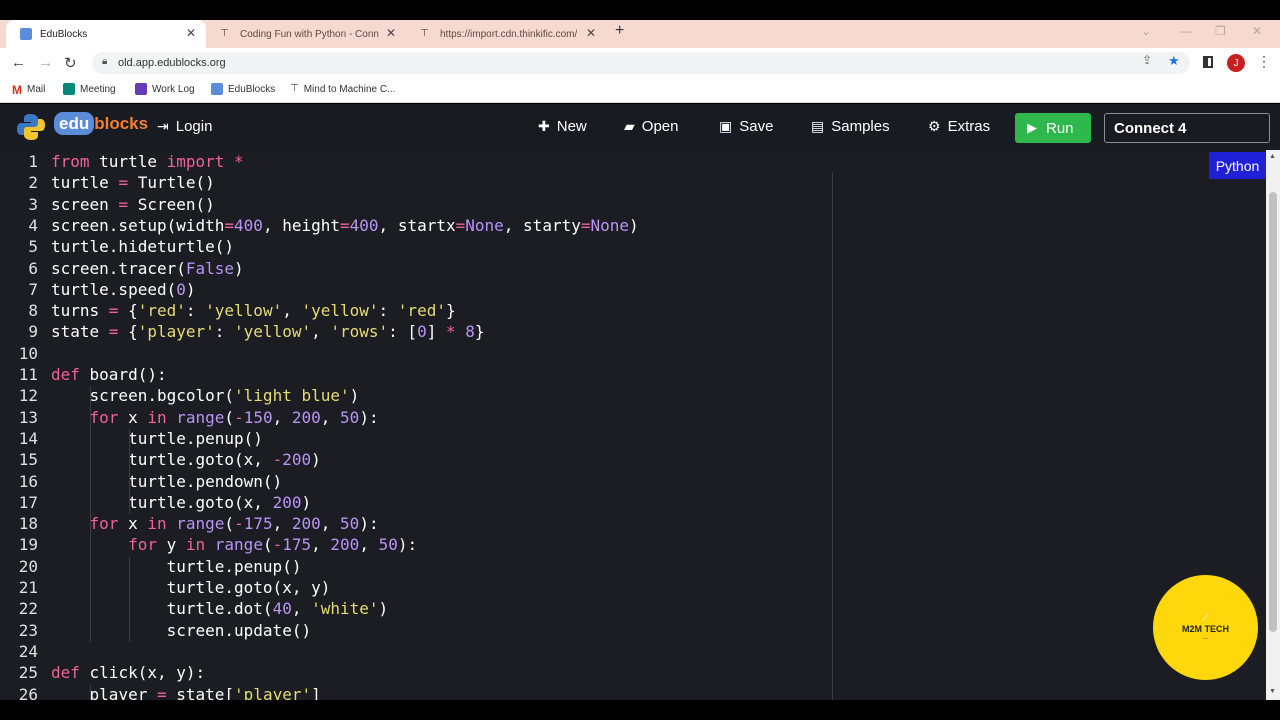 This screenshot has width=1280, height=720. What do you see at coordinates (28, 353) in the screenshot?
I see `line-number: 10` at bounding box center [28, 353].